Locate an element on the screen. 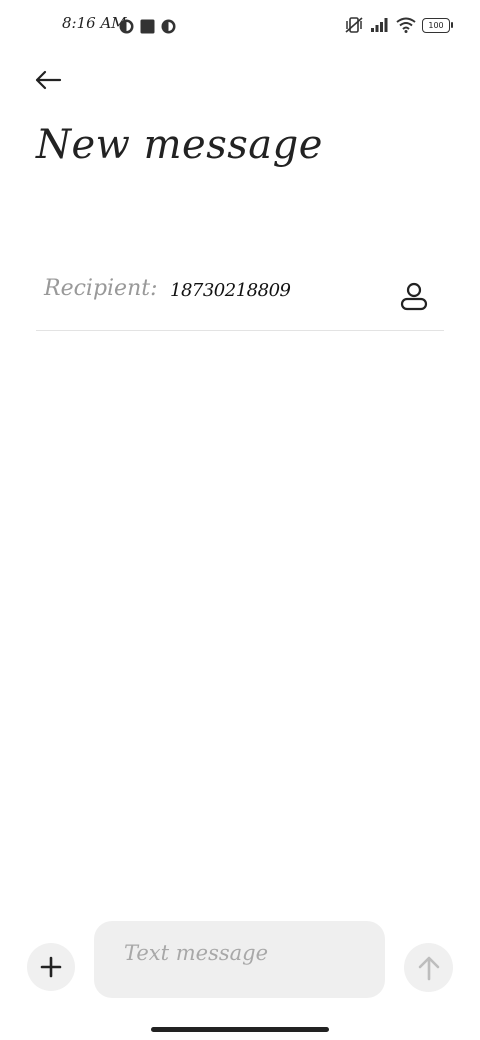 The height and width of the screenshot is (1040, 480). vibrate-off-icon is located at coordinates (354, 25).